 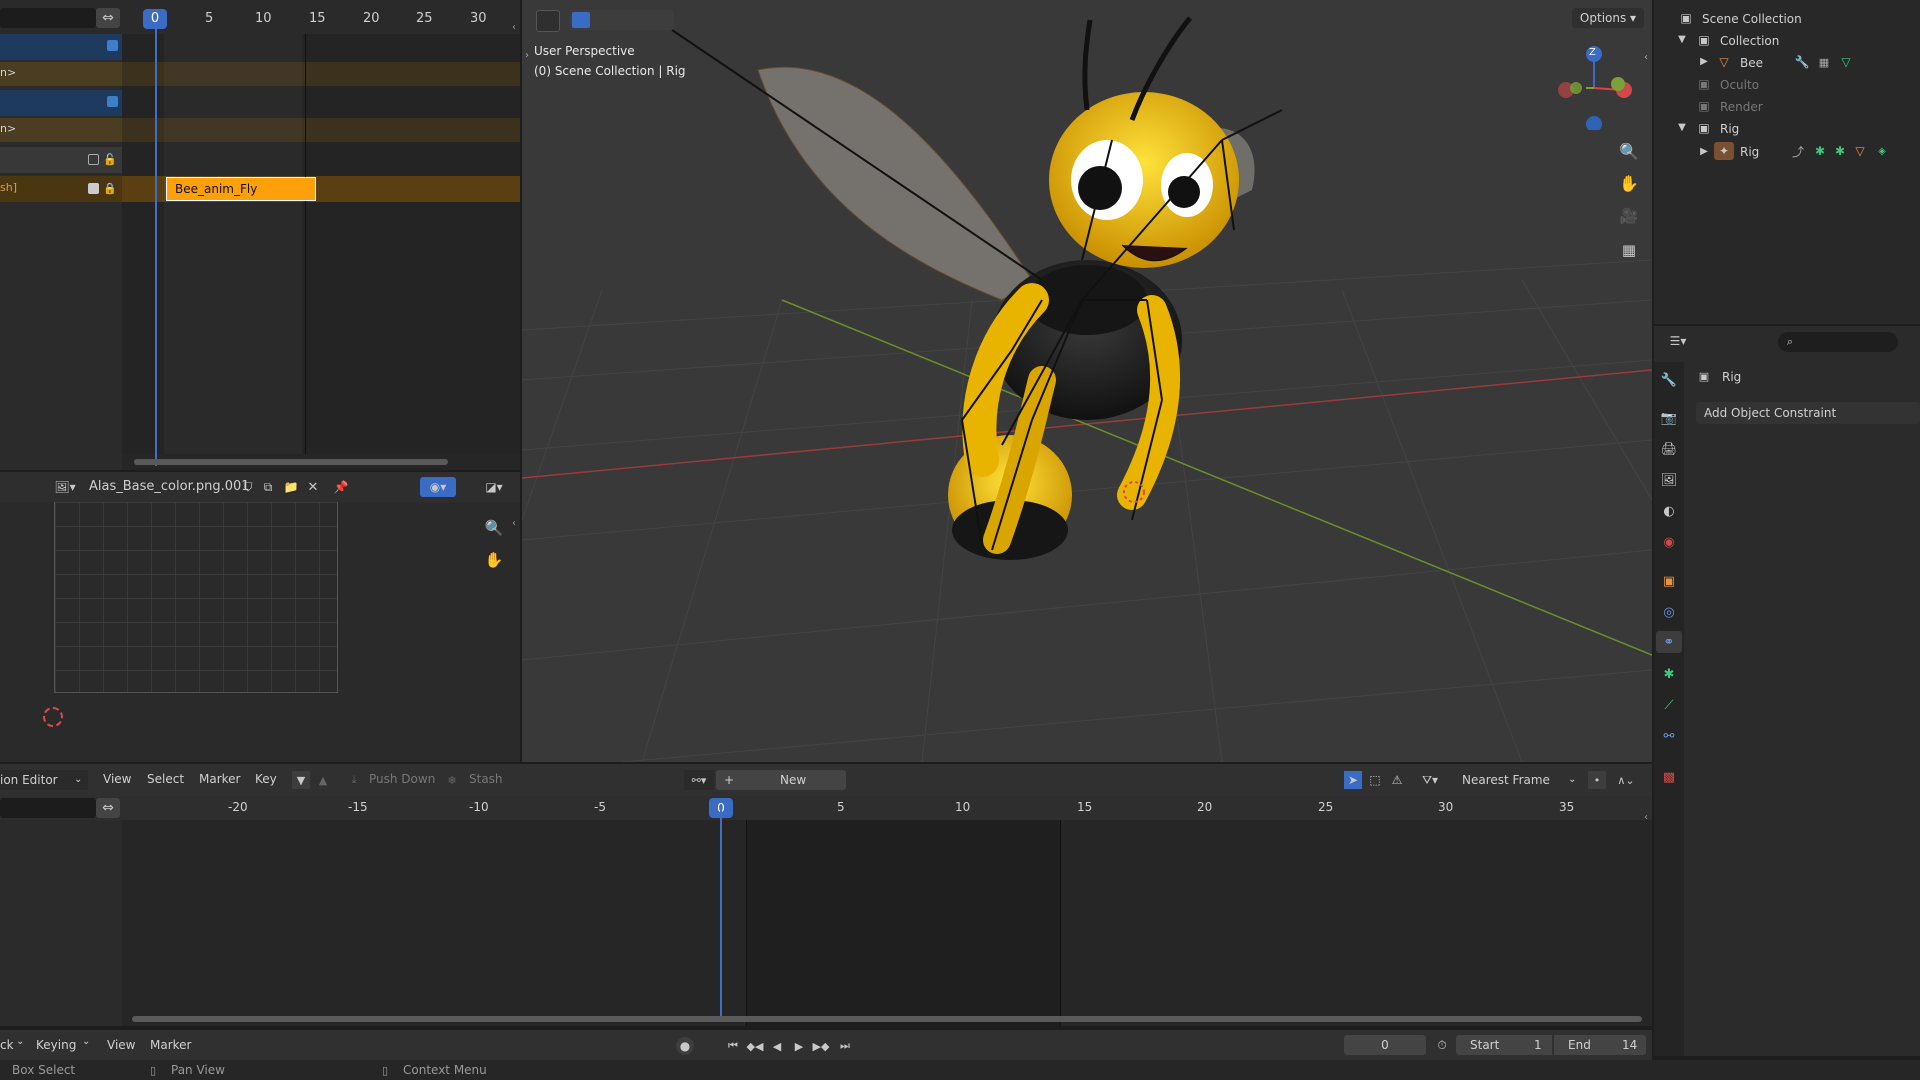 What do you see at coordinates (1739, 85) in the screenshot?
I see `outliner-item: Oculto` at bounding box center [1739, 85].